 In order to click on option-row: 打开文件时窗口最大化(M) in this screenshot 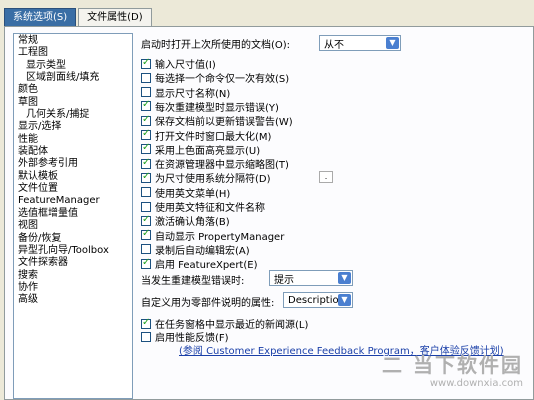, I will do `click(206, 135)`.